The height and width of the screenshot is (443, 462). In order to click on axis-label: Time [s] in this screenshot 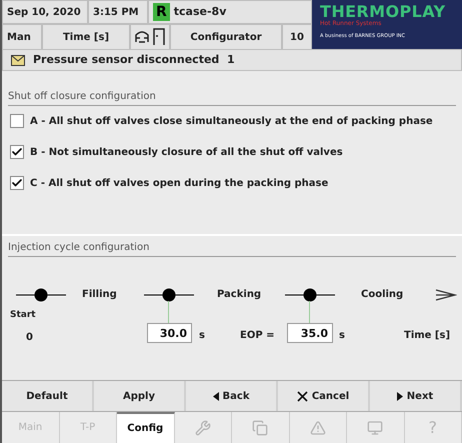, I will do `click(427, 336)`.